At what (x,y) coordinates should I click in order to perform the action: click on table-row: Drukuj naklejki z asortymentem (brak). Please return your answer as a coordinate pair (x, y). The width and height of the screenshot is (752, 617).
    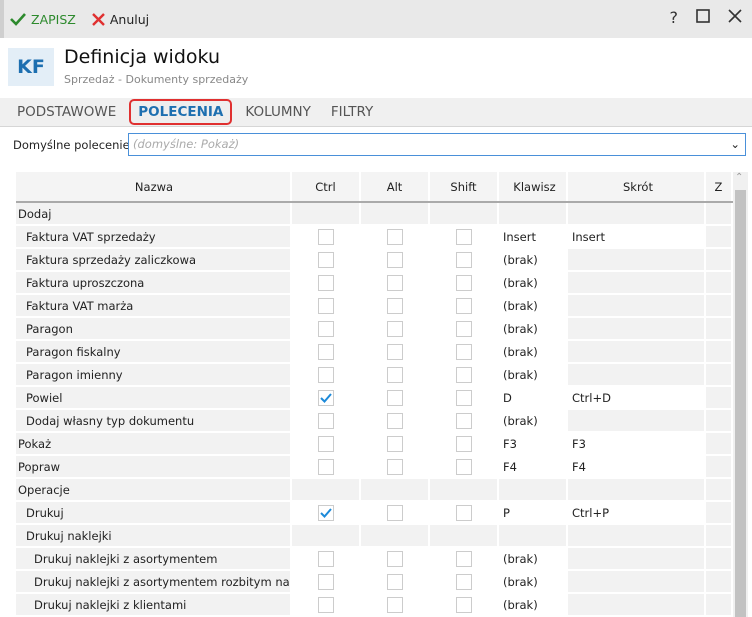
    Looking at the image, I should click on (374, 559).